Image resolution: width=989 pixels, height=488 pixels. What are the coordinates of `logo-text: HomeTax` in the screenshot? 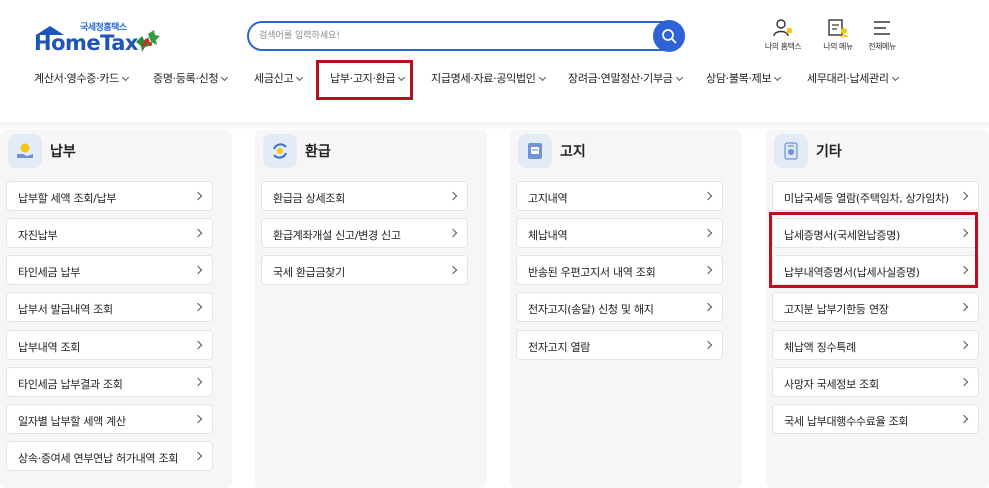 It's located at (86, 43).